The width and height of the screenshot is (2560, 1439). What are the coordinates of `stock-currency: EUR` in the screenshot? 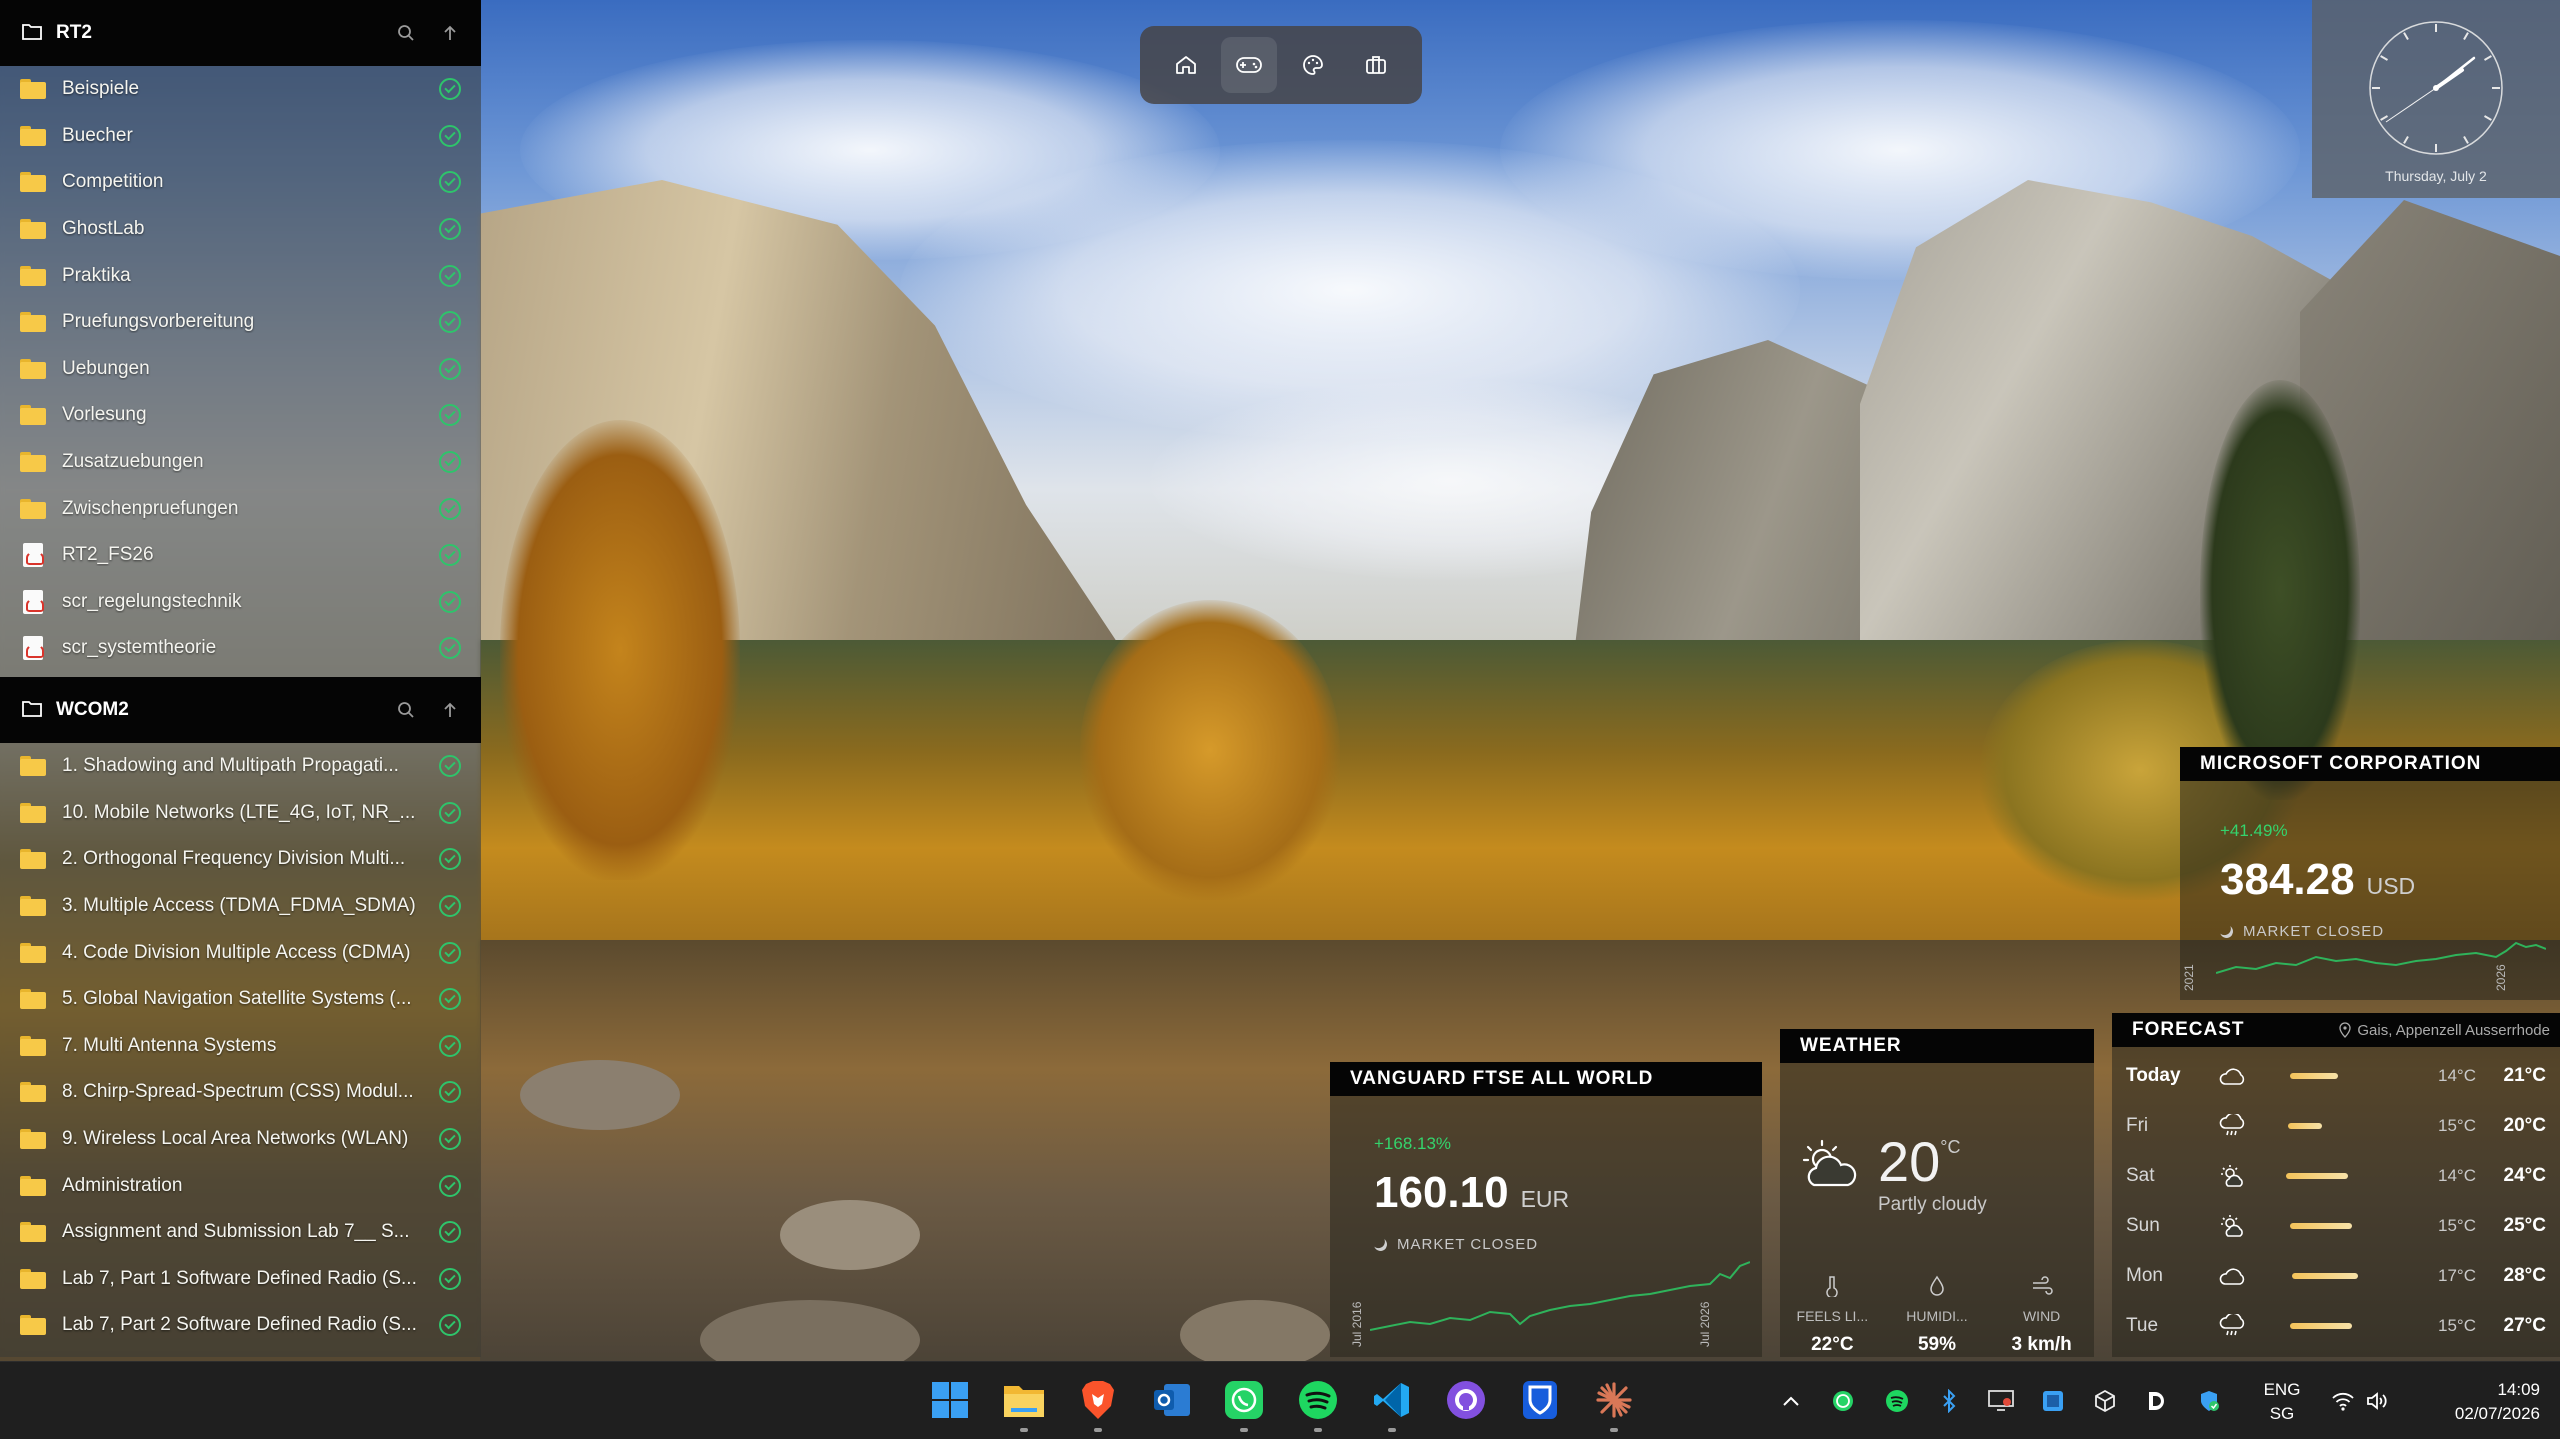 It's located at (1545, 1199).